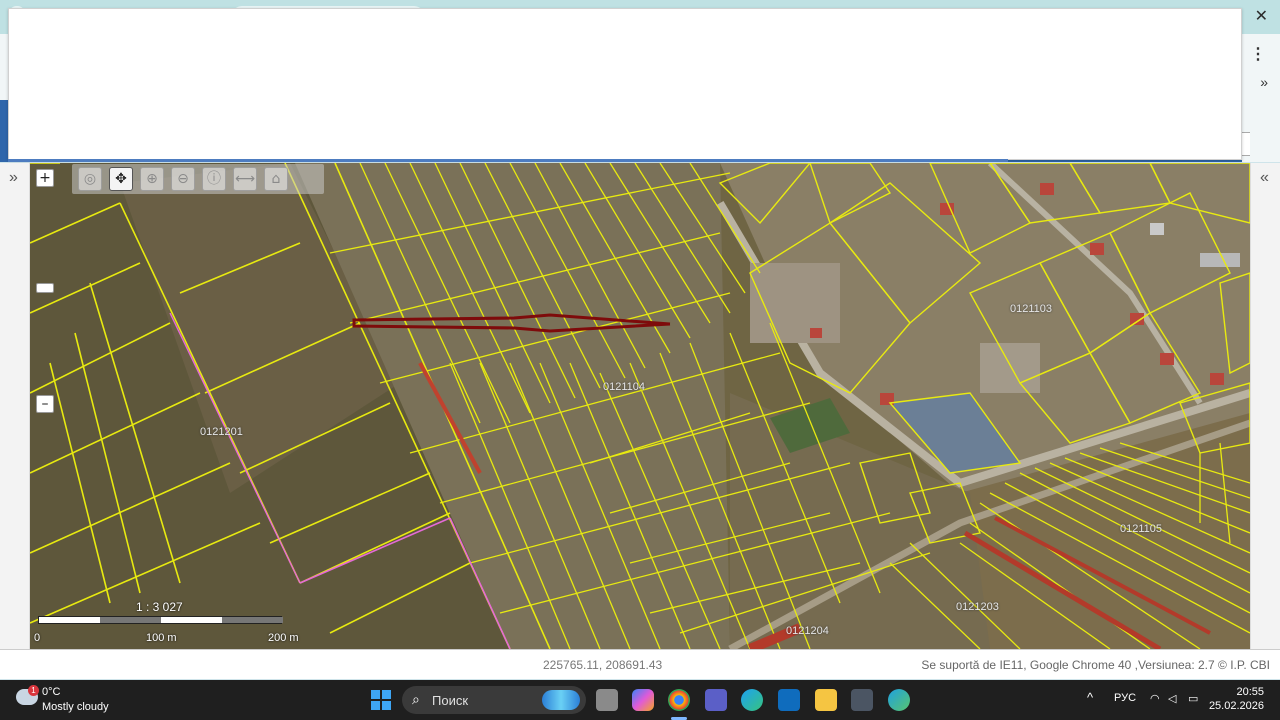 The height and width of the screenshot is (720, 1280). I want to click on info-tool: ⓘ, so click(214, 179).